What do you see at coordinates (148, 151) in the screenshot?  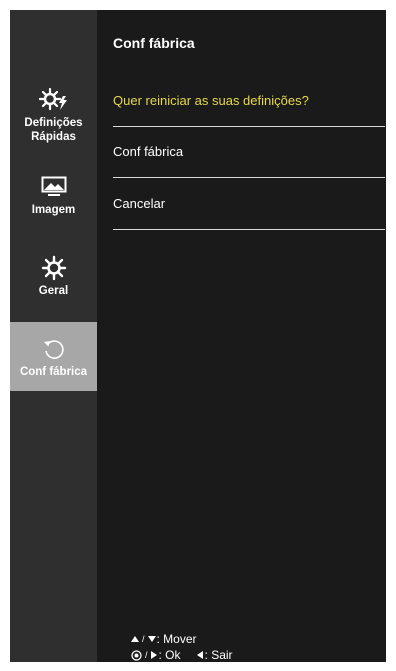 I see `option-factory-reset: Conf fábrica` at bounding box center [148, 151].